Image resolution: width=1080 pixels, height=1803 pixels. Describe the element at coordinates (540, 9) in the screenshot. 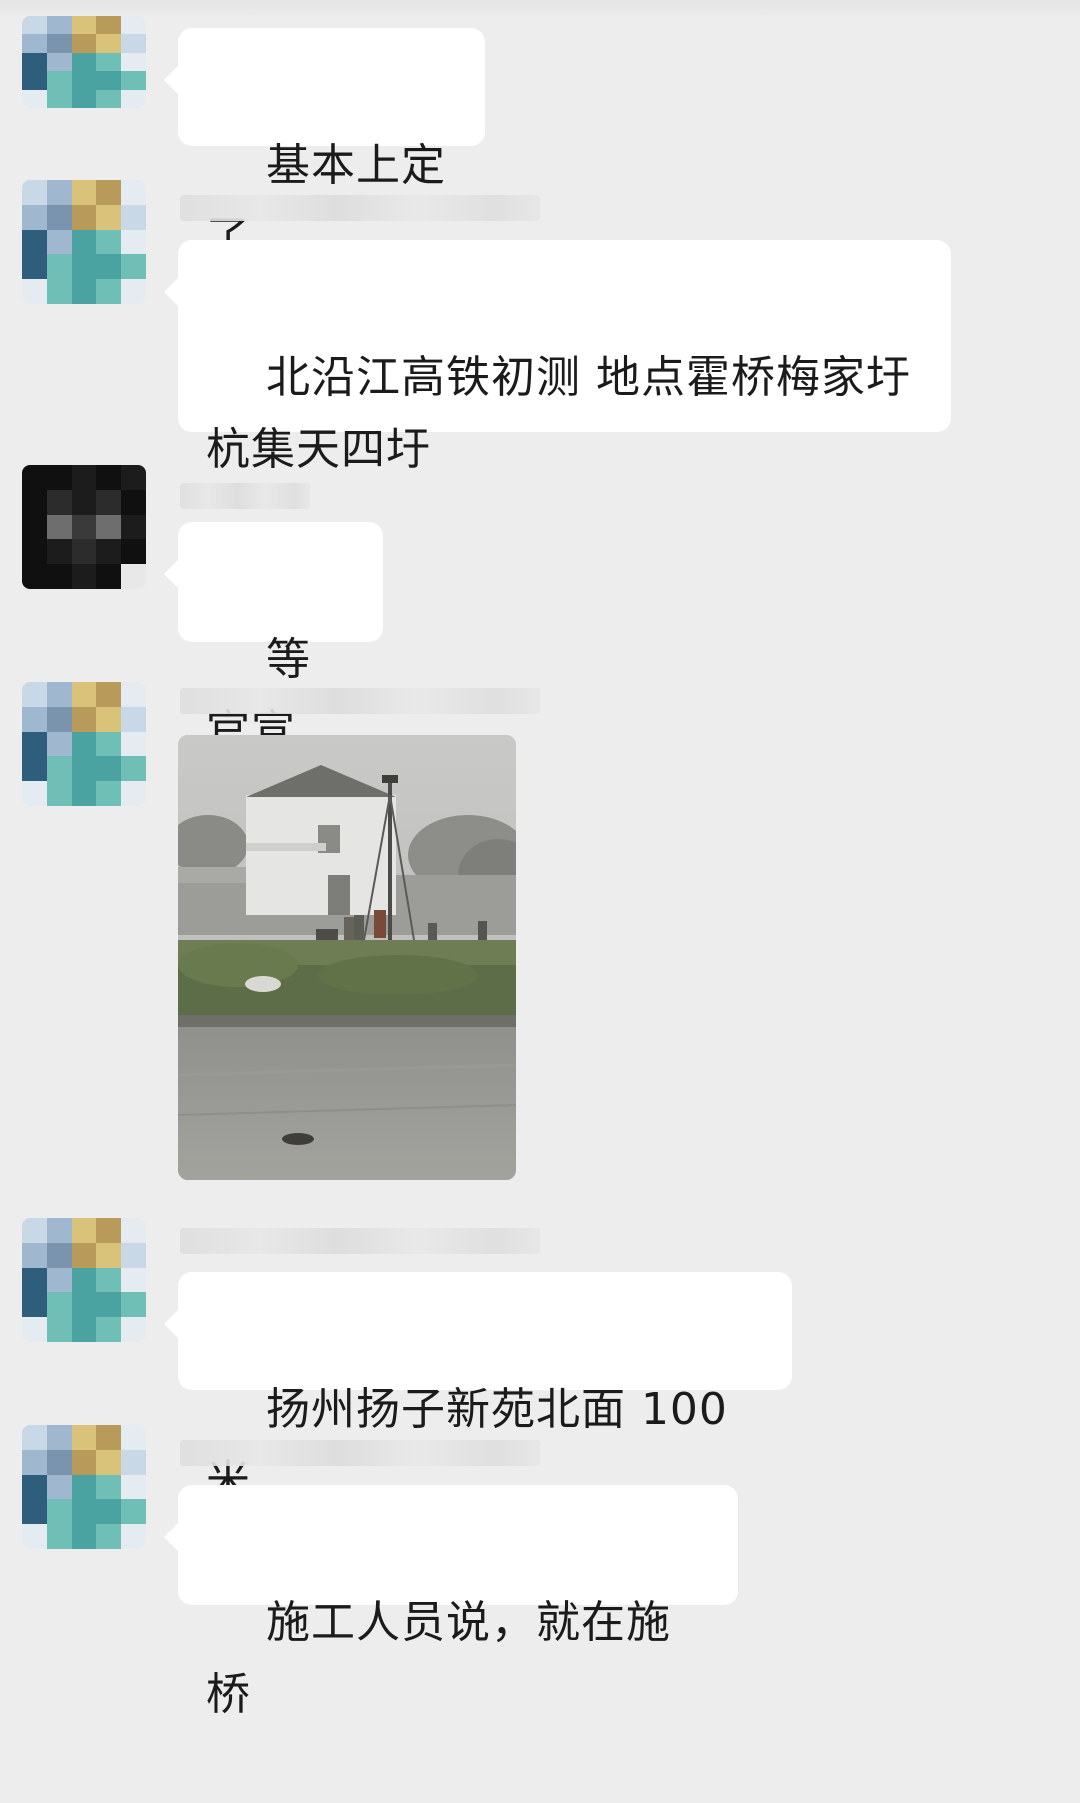

I see `top-edge-shadow` at that location.